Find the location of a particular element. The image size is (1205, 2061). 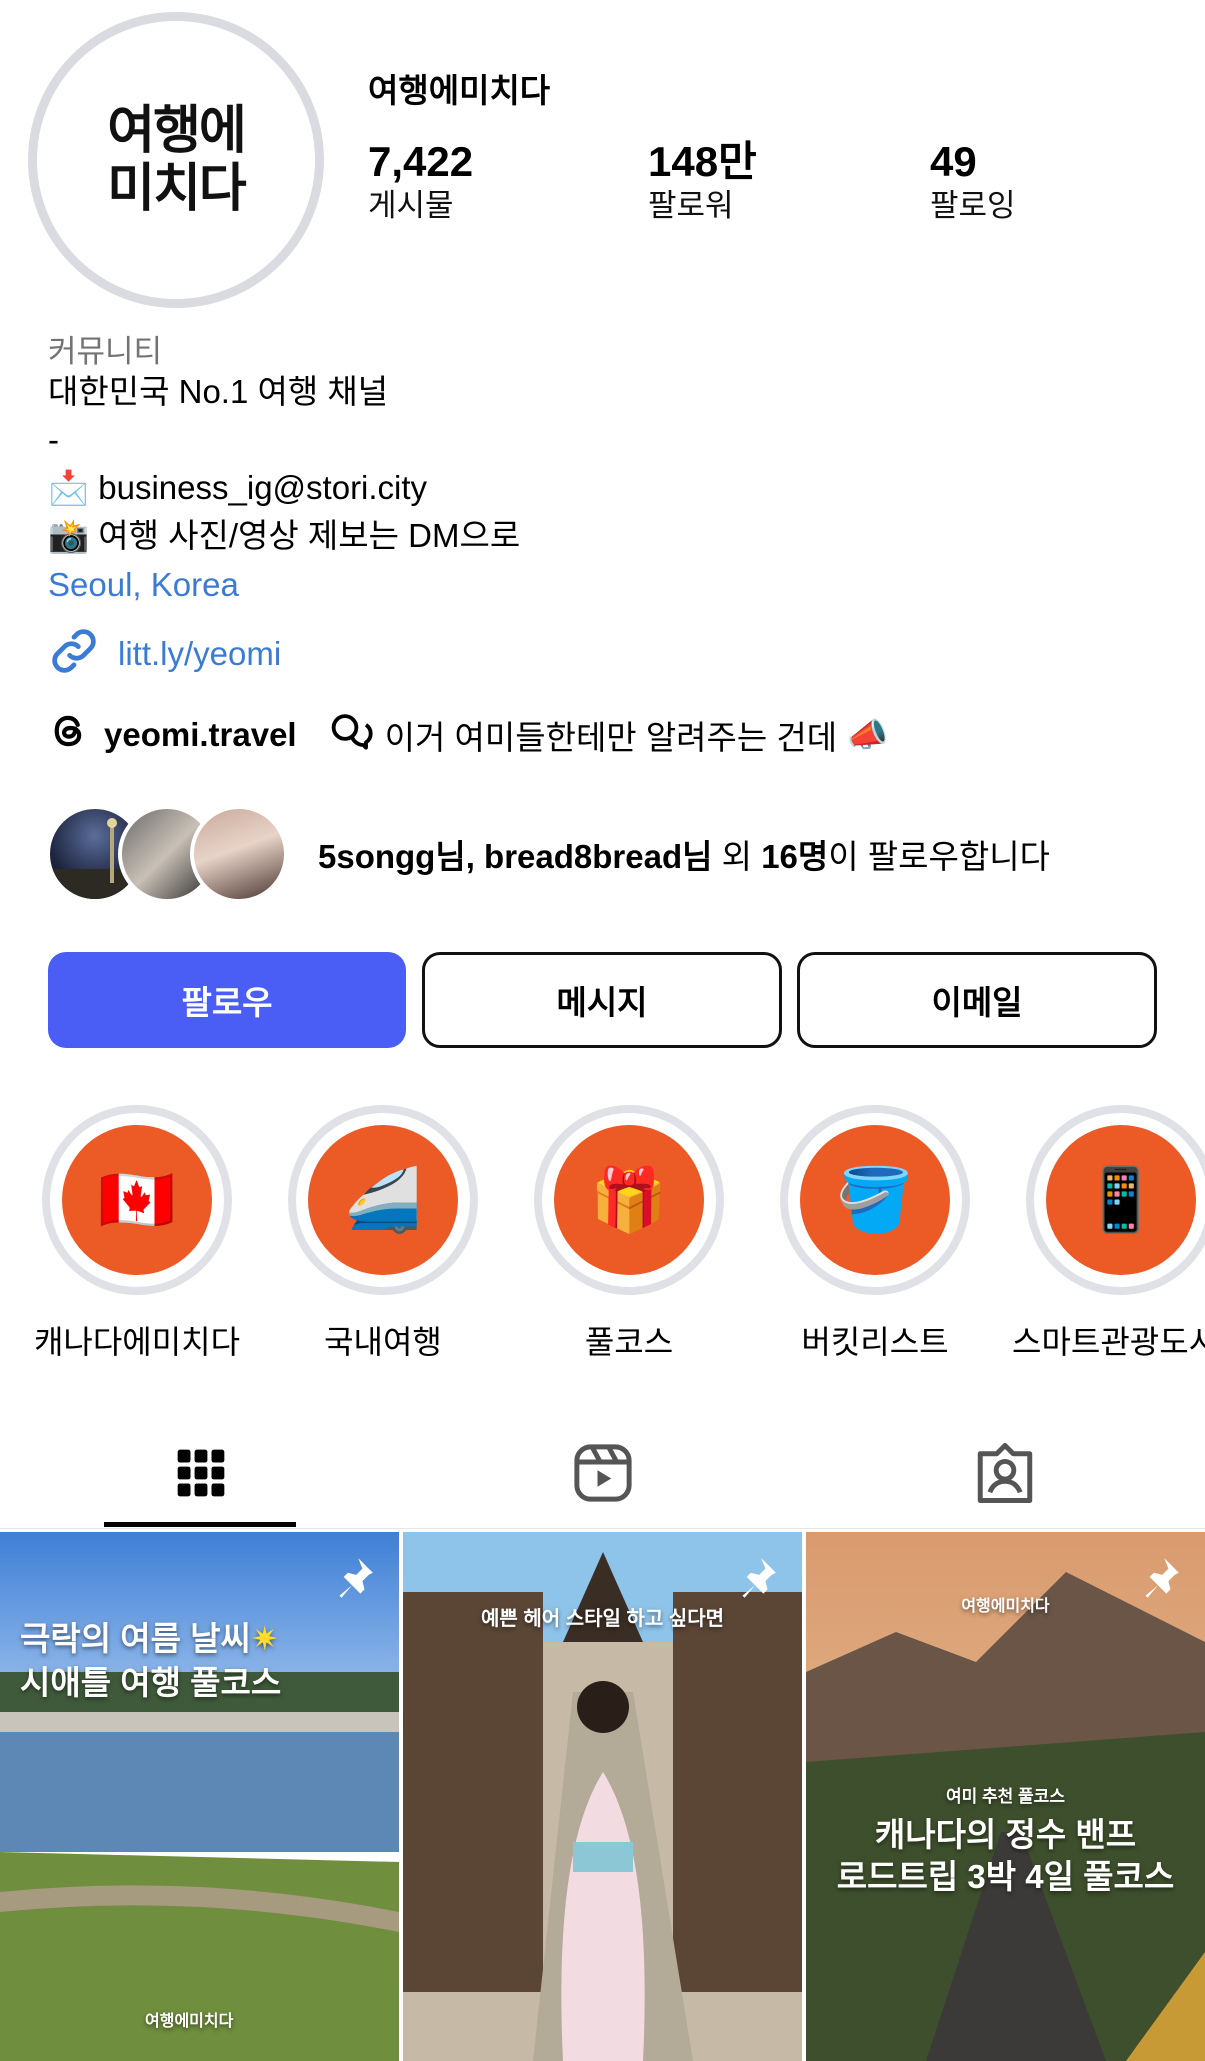

follower-avatar is located at coordinates (239, 854).